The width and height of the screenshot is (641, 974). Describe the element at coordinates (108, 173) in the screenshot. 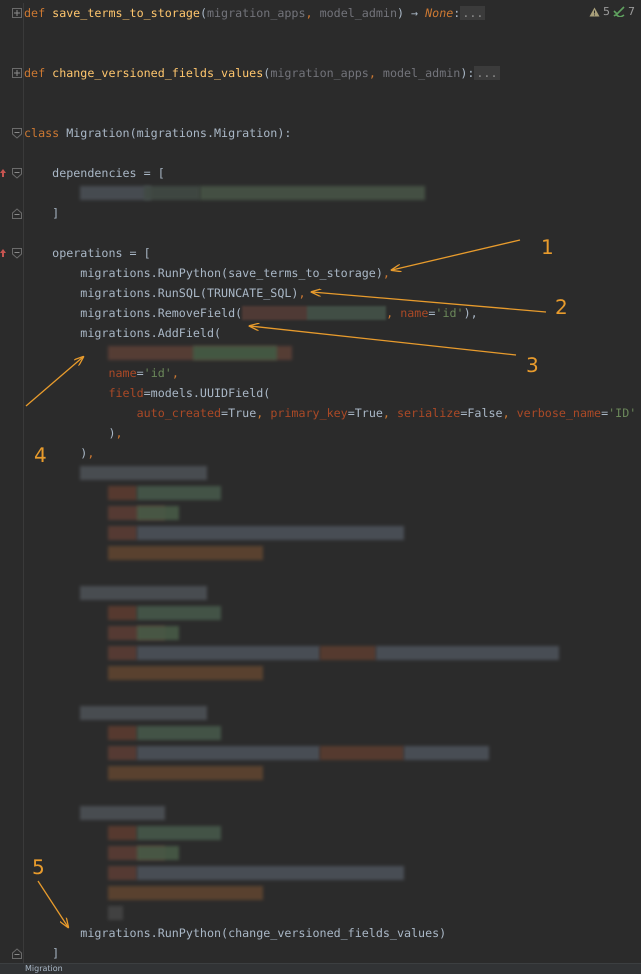

I see `code-line: dependencies = [` at that location.